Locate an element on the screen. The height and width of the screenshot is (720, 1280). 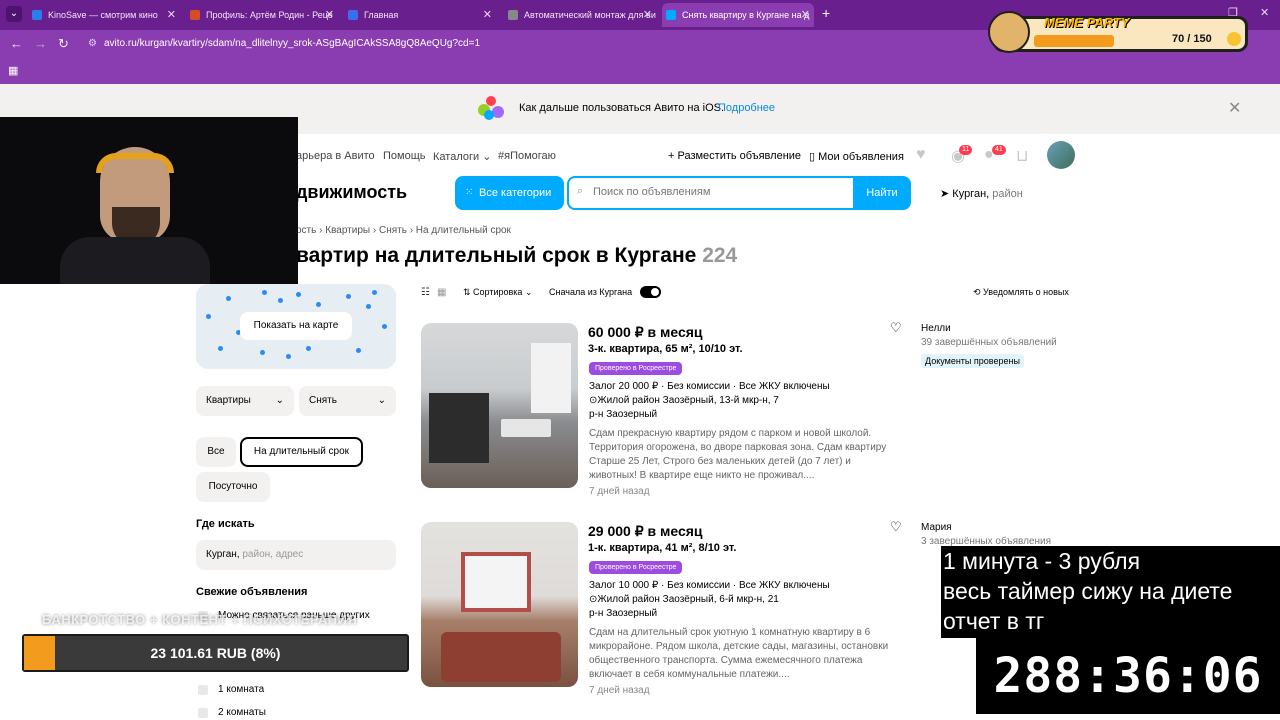
messages-badge: 41 is located at coordinates (999, 150).